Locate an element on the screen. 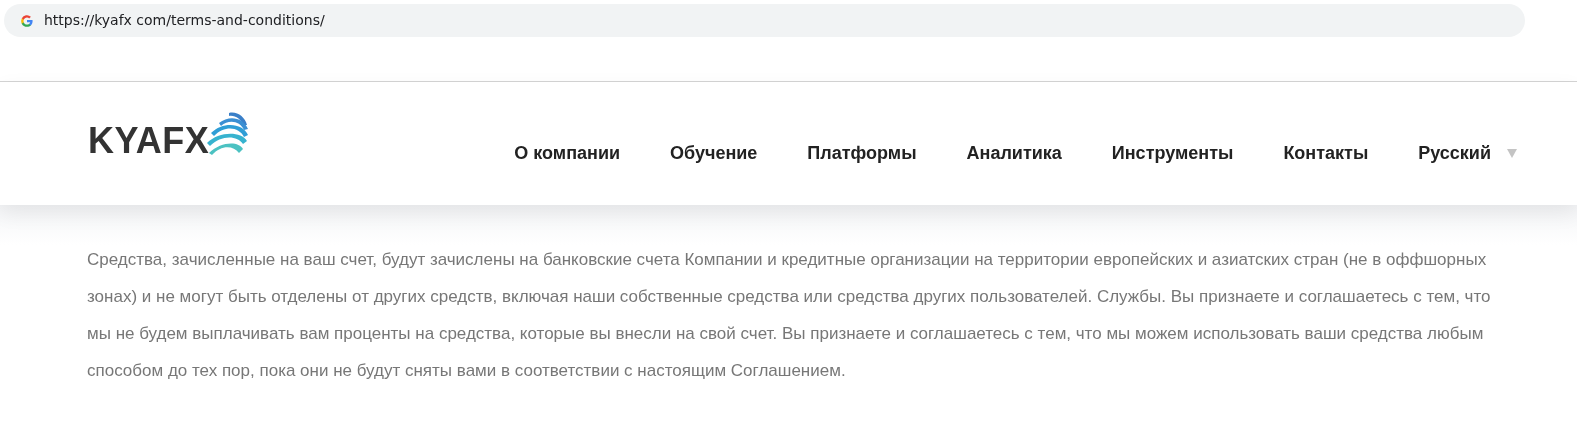 The height and width of the screenshot is (439, 1577). language-dropdown: Русский is located at coordinates (1454, 153).